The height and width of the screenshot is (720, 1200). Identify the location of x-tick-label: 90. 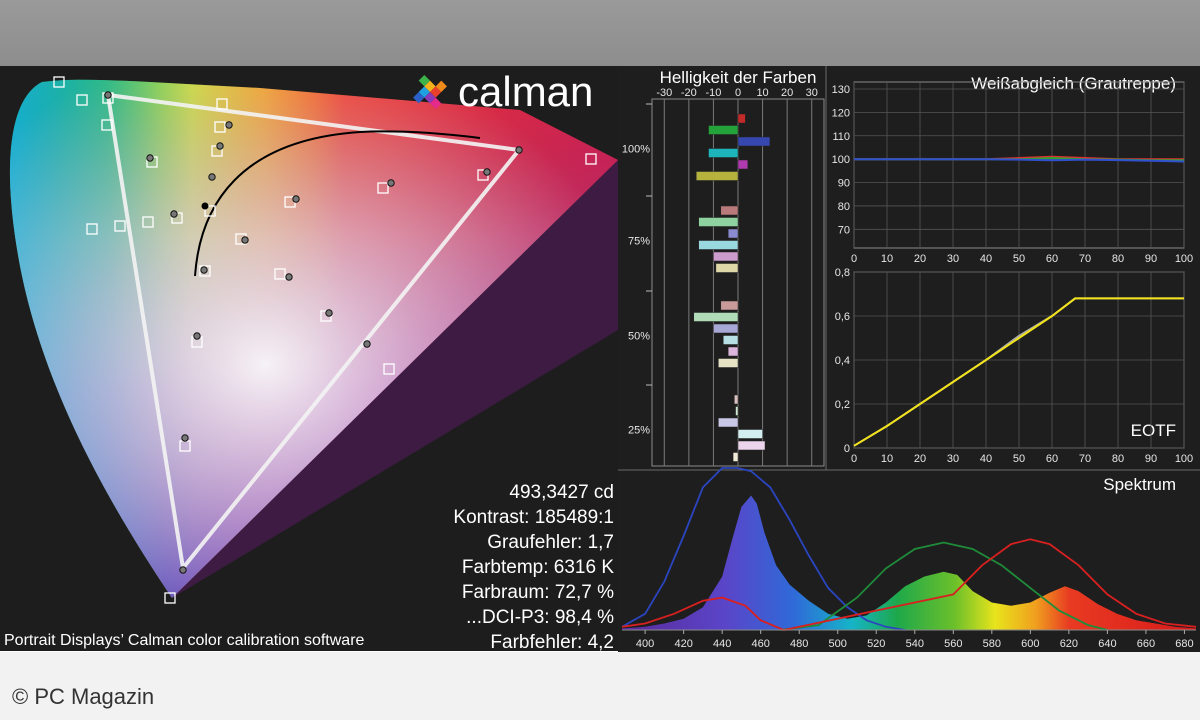
(1151, 459).